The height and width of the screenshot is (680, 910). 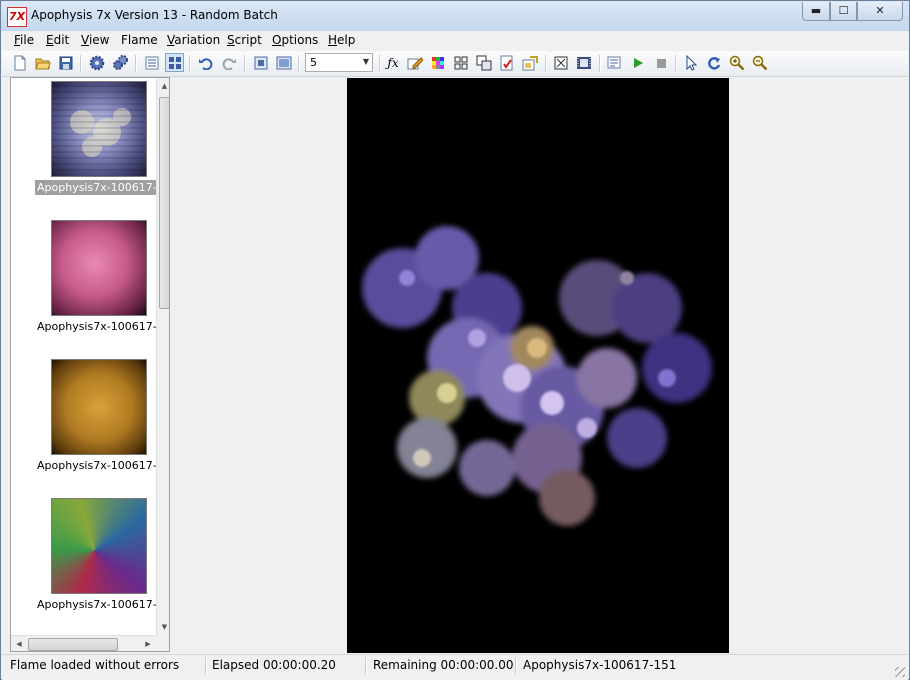 What do you see at coordinates (530, 63) in the screenshot?
I see `export-icon` at bounding box center [530, 63].